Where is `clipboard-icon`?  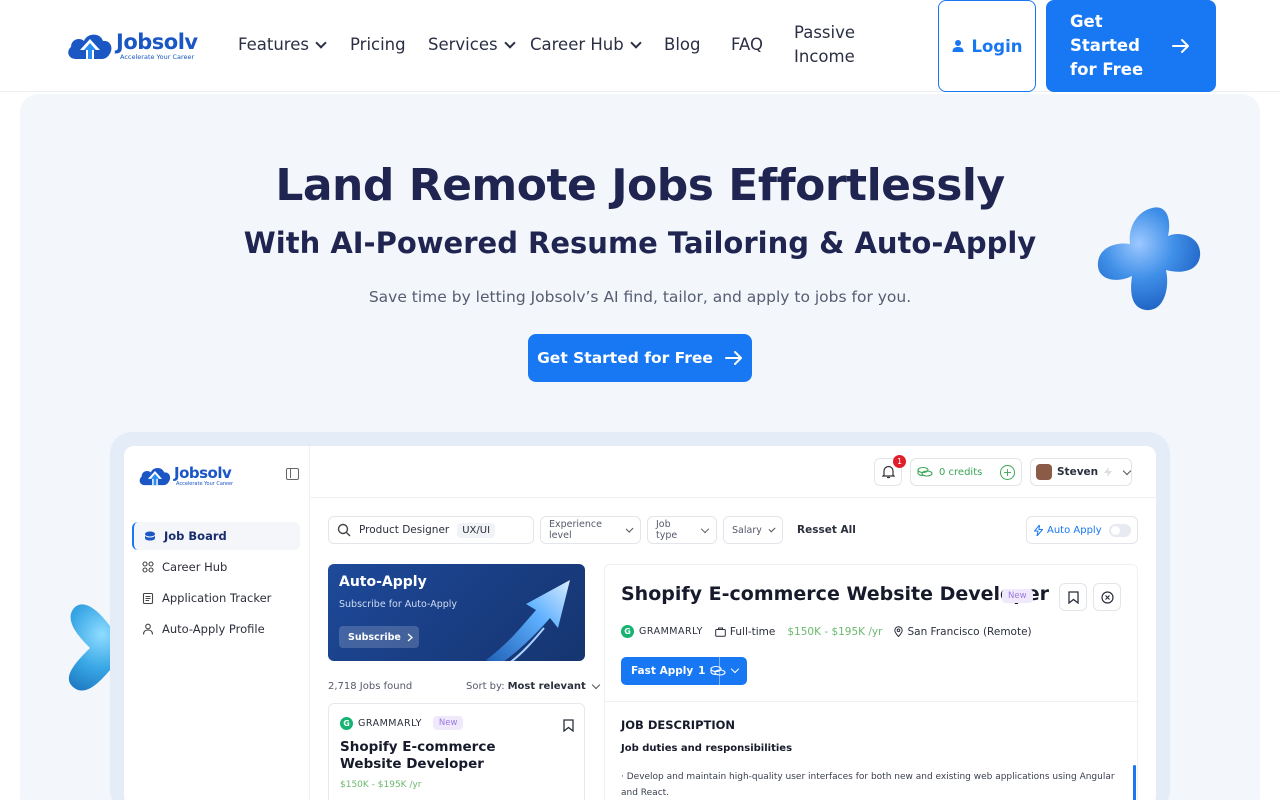
clipboard-icon is located at coordinates (148, 598).